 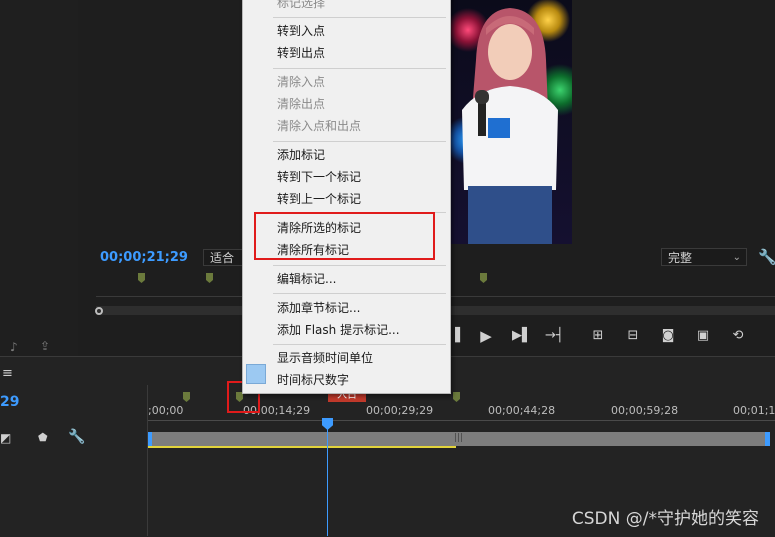 What do you see at coordinates (522, 336) in the screenshot?
I see `step-forward-icon: ▶▌` at bounding box center [522, 336].